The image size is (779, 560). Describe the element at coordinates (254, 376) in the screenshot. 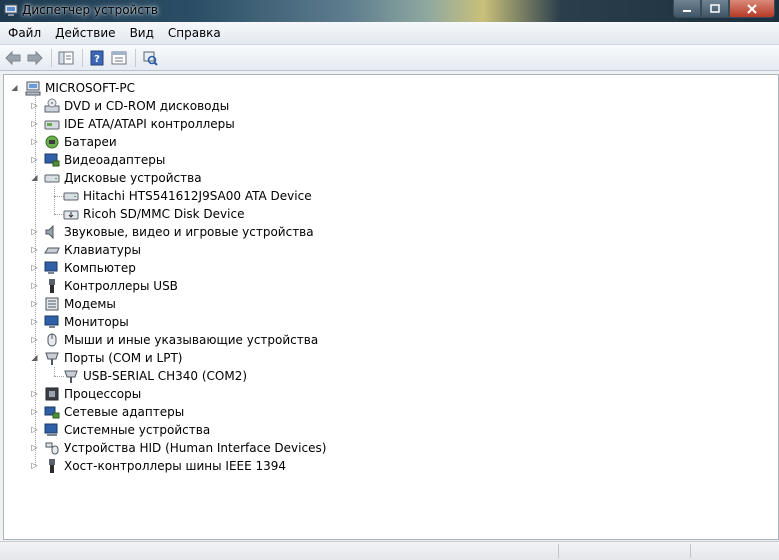

I see `tree-child-item: USB-SERIAL CH340 (COM2)` at that location.